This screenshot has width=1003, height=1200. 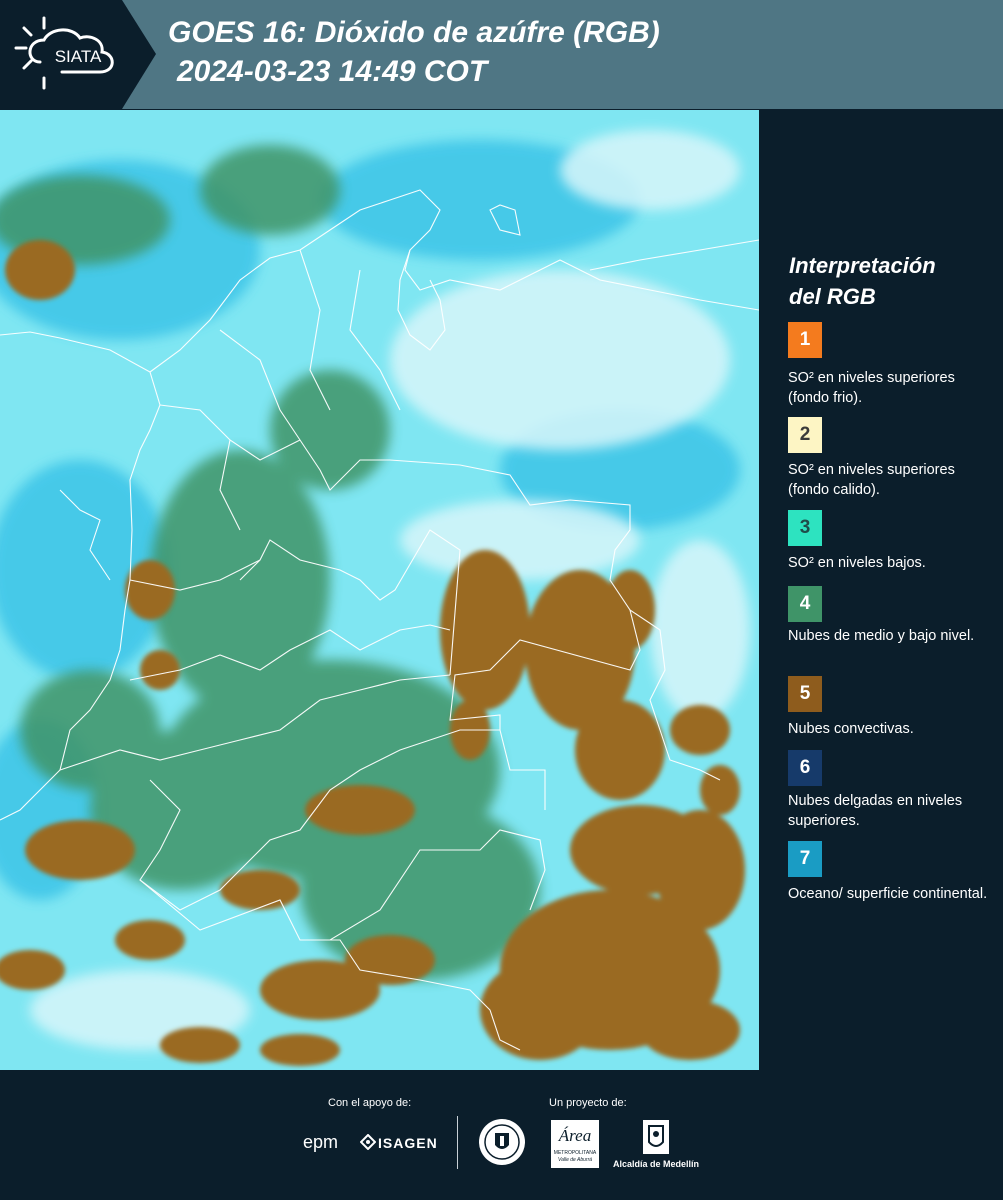 What do you see at coordinates (888, 894) in the screenshot?
I see `legend-text-7: Oceano/ superficie continental.` at bounding box center [888, 894].